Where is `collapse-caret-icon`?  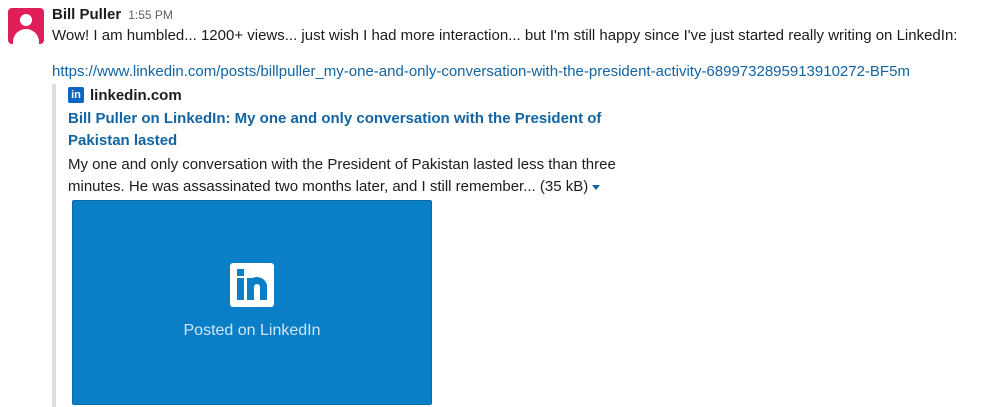 collapse-caret-icon is located at coordinates (596, 187).